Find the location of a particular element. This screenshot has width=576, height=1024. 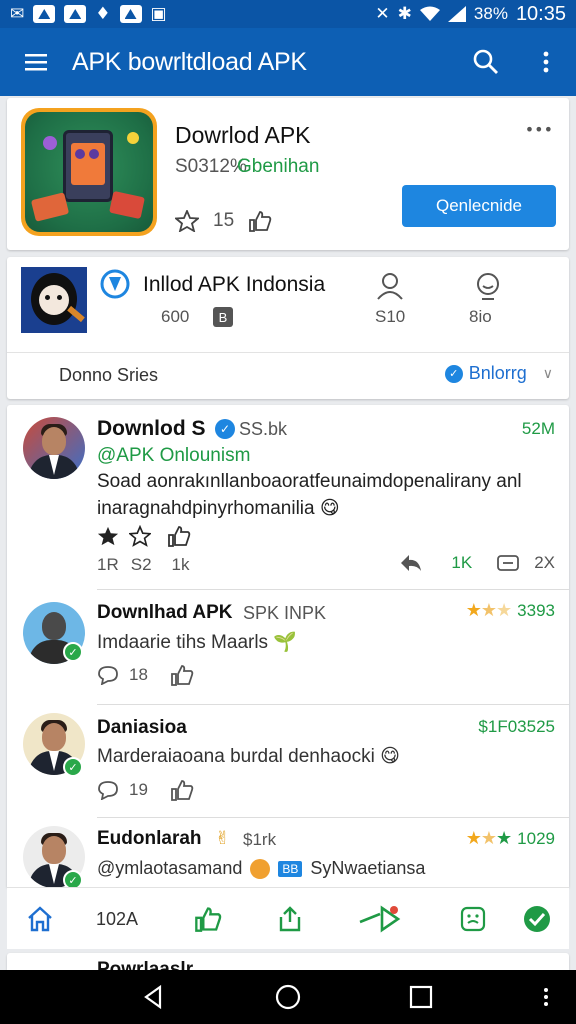

post-meta: $1rk is located at coordinates (260, 839).